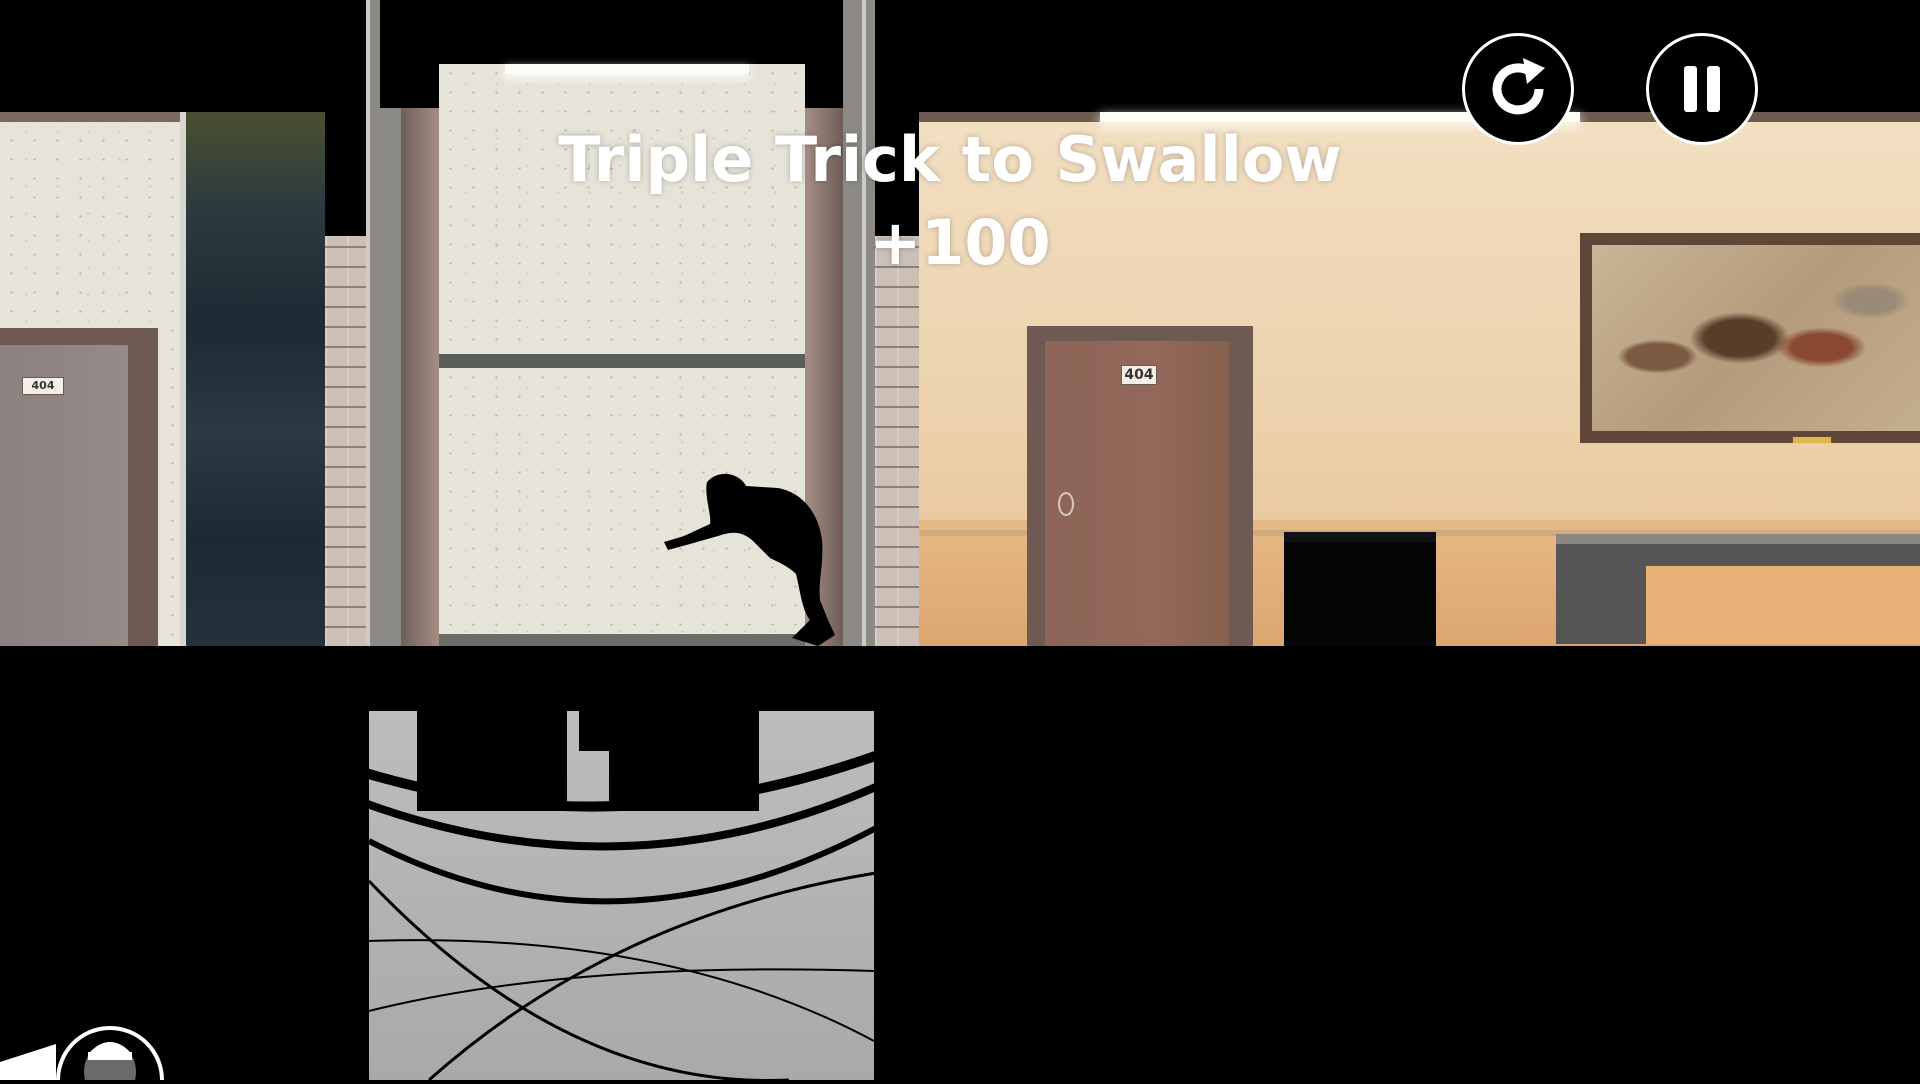 The image size is (1920, 1084). What do you see at coordinates (1360, 592) in the screenshot?
I see `cabinet` at bounding box center [1360, 592].